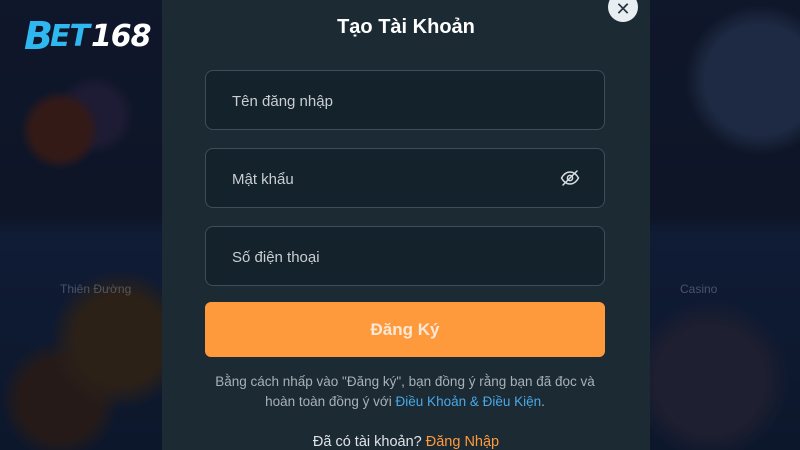  Describe the element at coordinates (369, 442) in the screenshot. I see `login-prompt: Đã có tài khoản?` at that location.